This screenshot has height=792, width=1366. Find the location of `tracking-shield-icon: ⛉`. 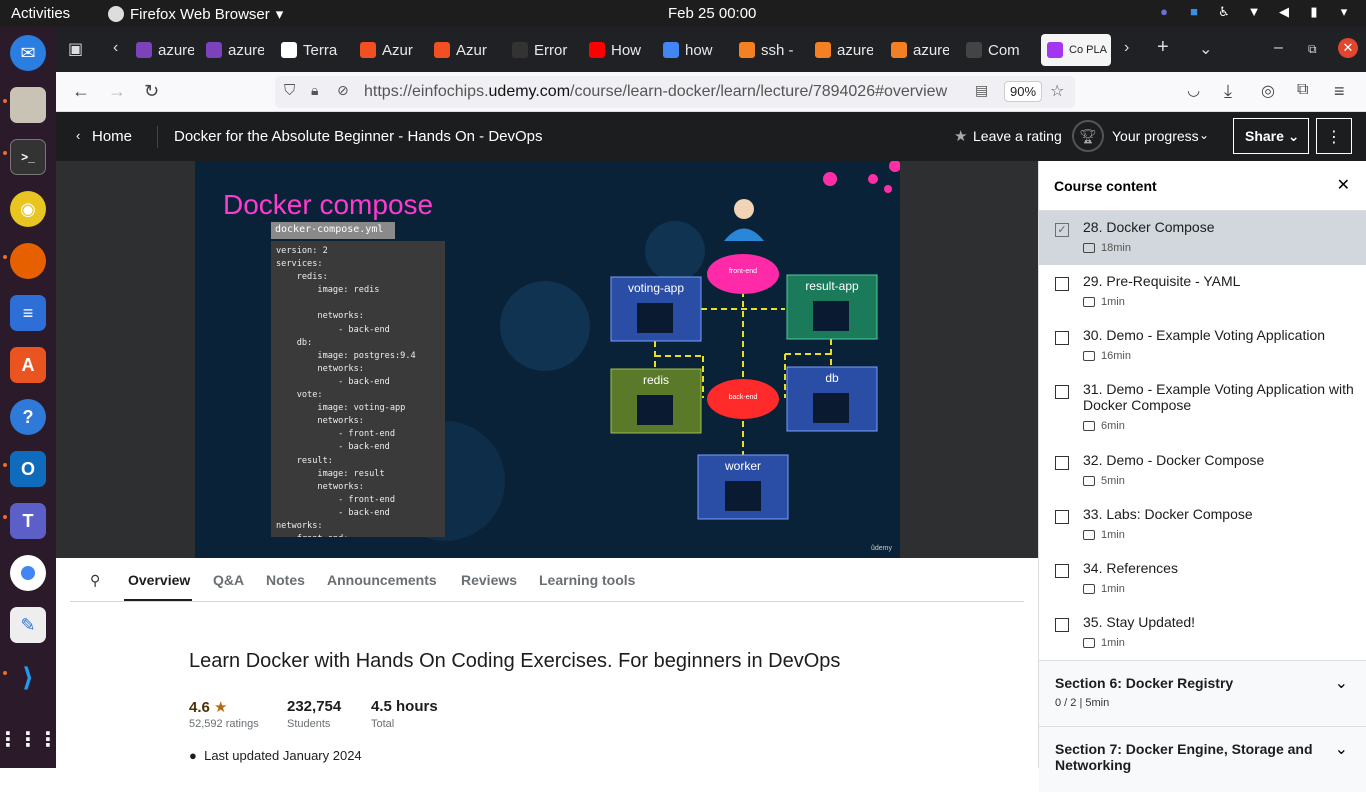

tracking-shield-icon: ⛉ is located at coordinates (289, 90).